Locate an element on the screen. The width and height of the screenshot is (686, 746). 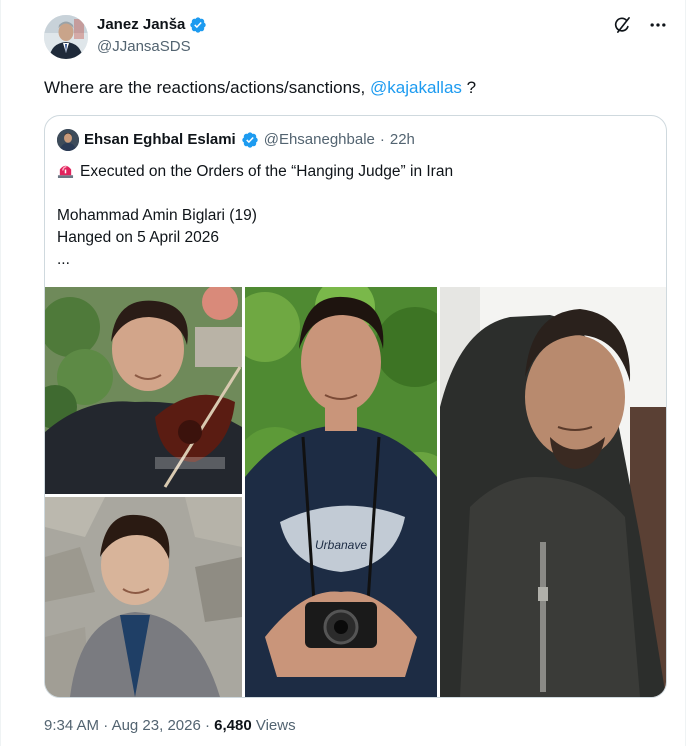
author-name: Janez Janša is located at coordinates (141, 25).